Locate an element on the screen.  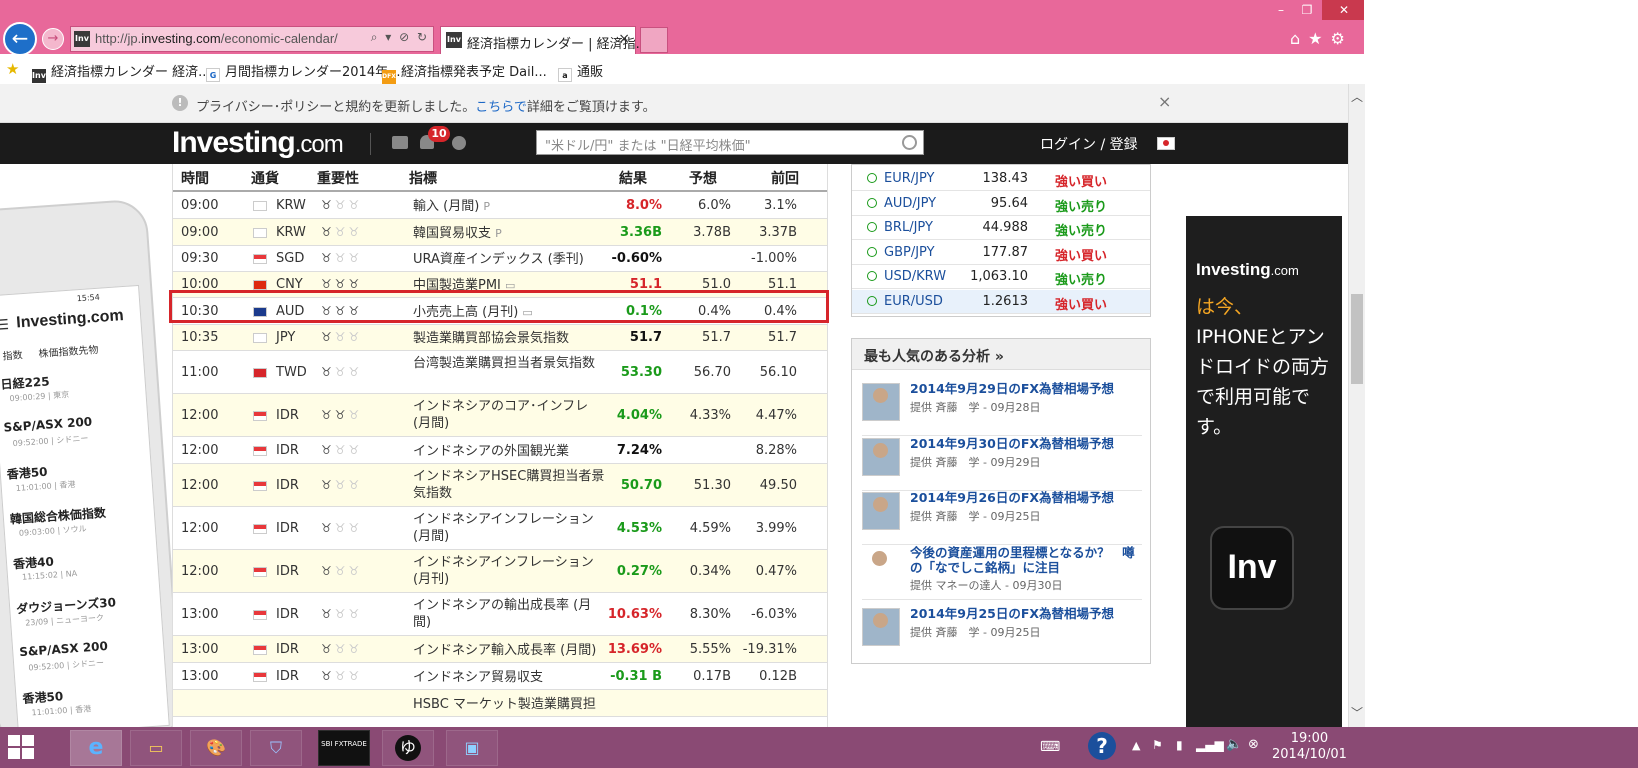
event-indicator: インドネシアの外国観光業 is located at coordinates (510, 451).